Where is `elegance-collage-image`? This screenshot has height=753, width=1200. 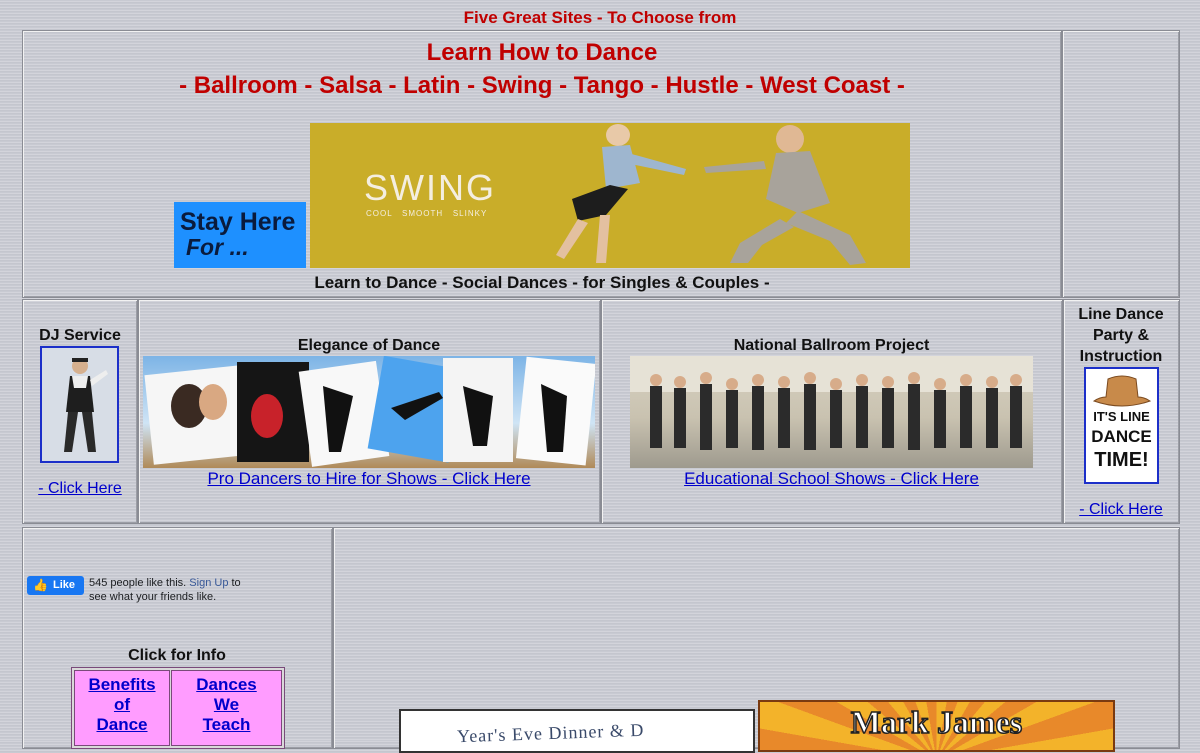
elegance-collage-image is located at coordinates (369, 412).